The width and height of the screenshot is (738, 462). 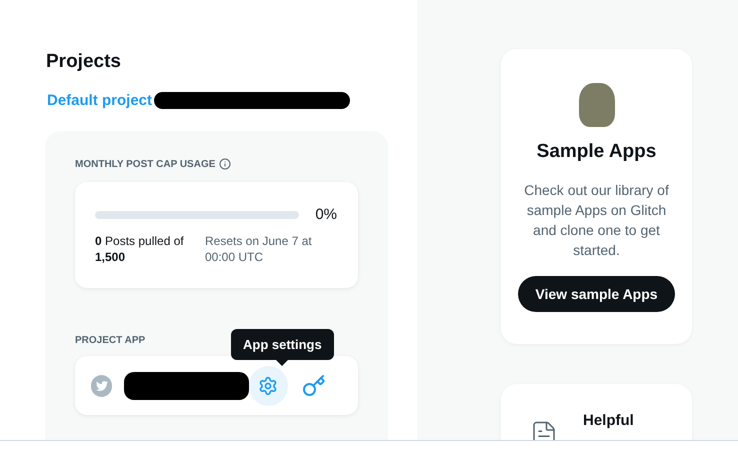 I want to click on usage-percent: 0%, so click(x=326, y=214).